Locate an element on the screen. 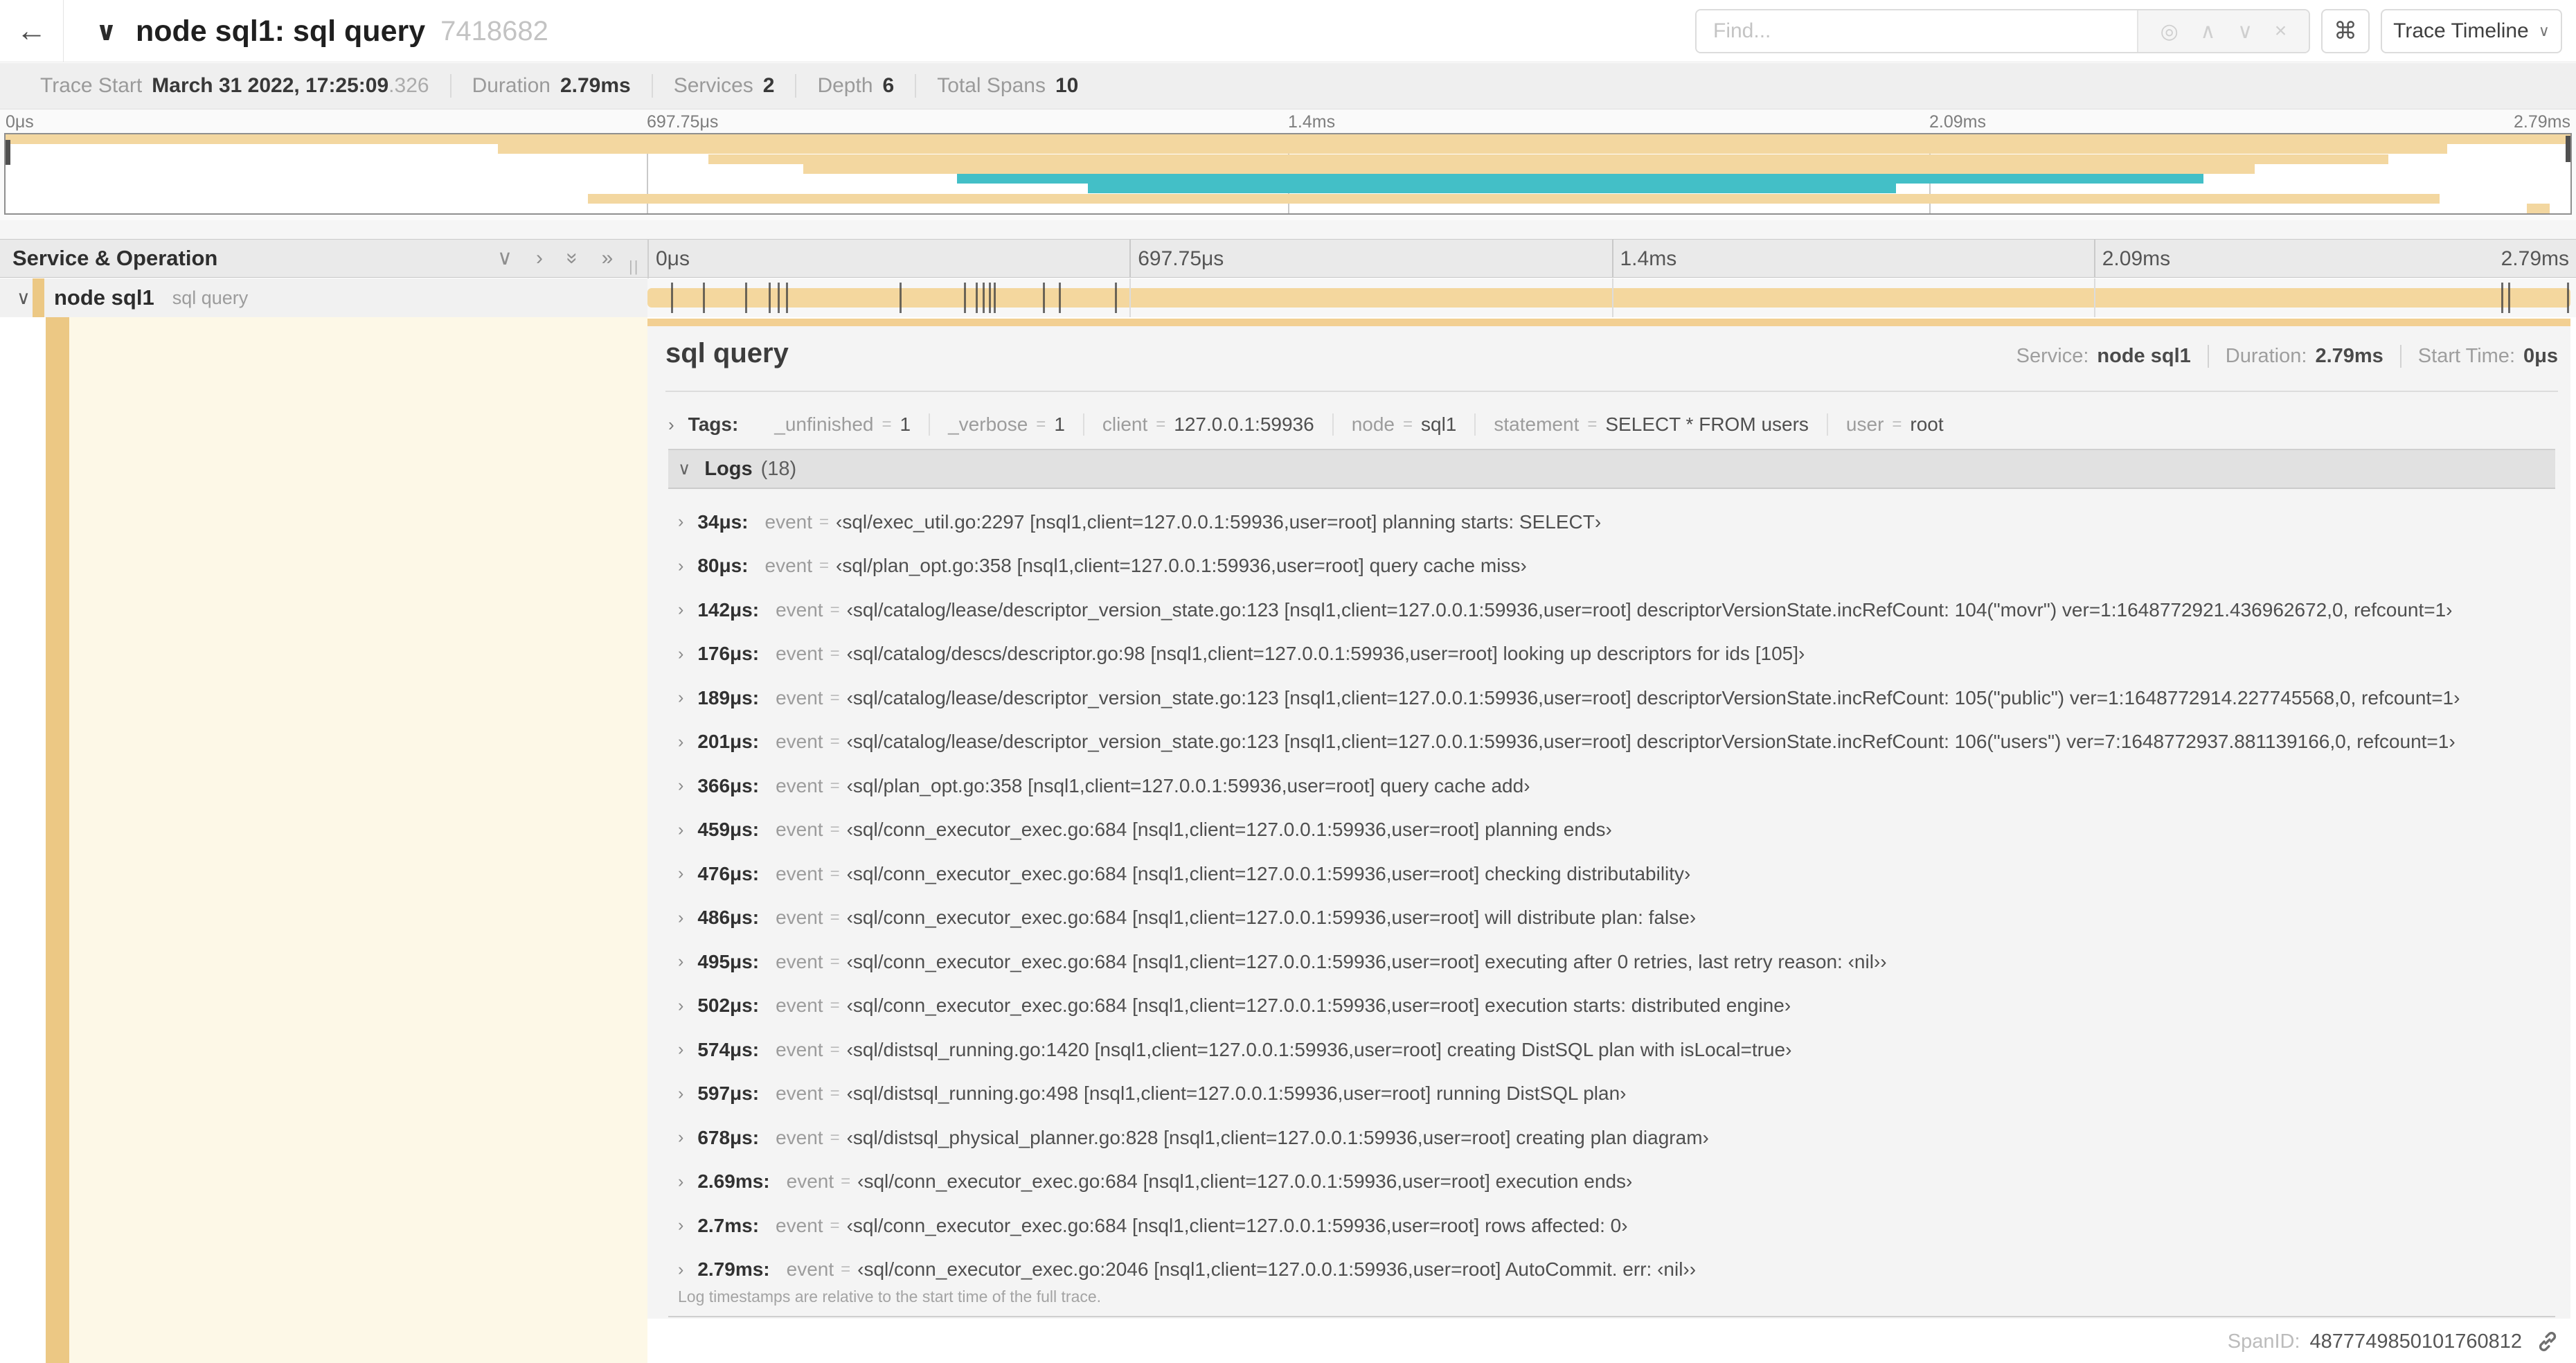  tags-header-label: Tags: is located at coordinates (713, 424).